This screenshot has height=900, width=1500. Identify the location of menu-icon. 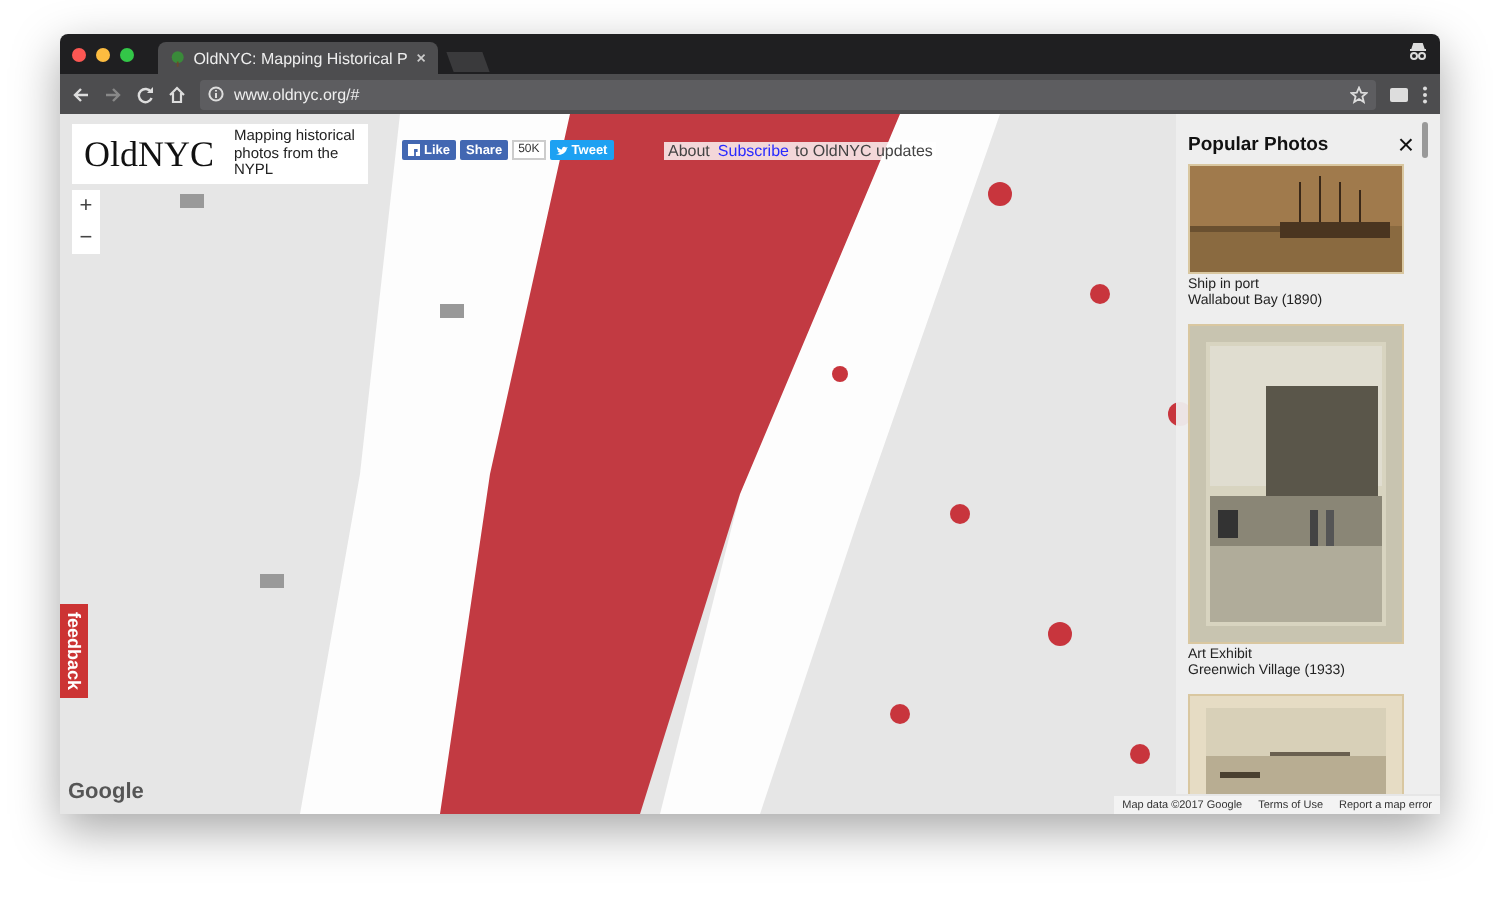
(1425, 94).